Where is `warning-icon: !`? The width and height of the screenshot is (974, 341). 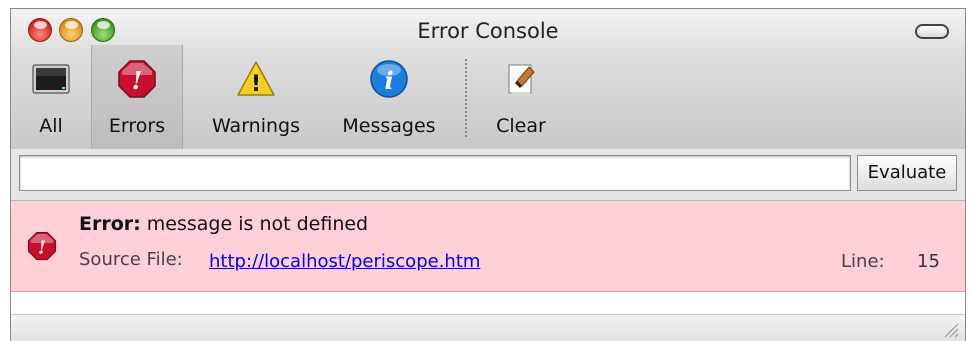 warning-icon: ! is located at coordinates (256, 79).